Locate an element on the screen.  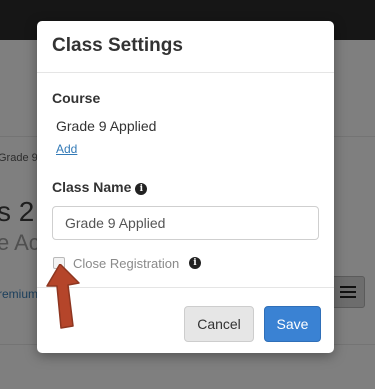
hamburger-menu-icon is located at coordinates (348, 292).